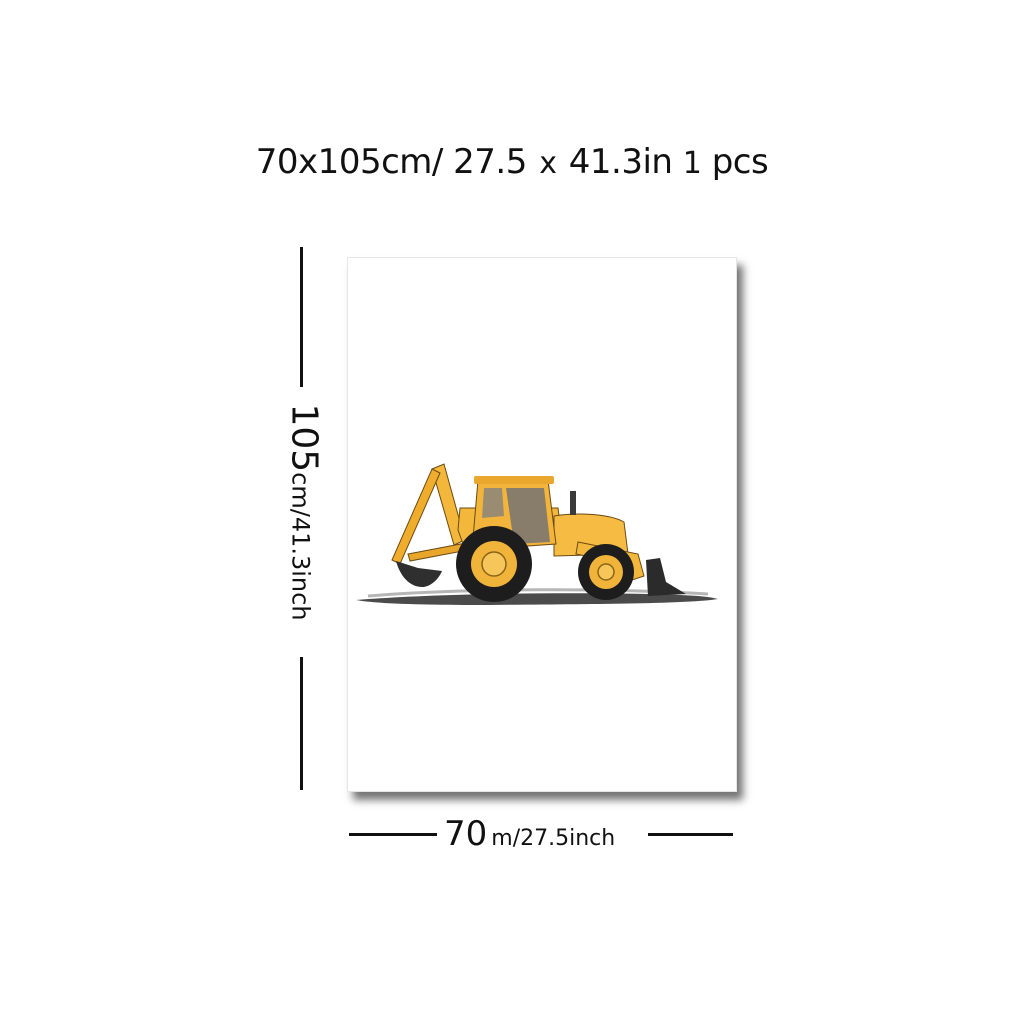 This screenshot has height=1024, width=1024. I want to click on size-in-width-text: 27.5, so click(490, 162).